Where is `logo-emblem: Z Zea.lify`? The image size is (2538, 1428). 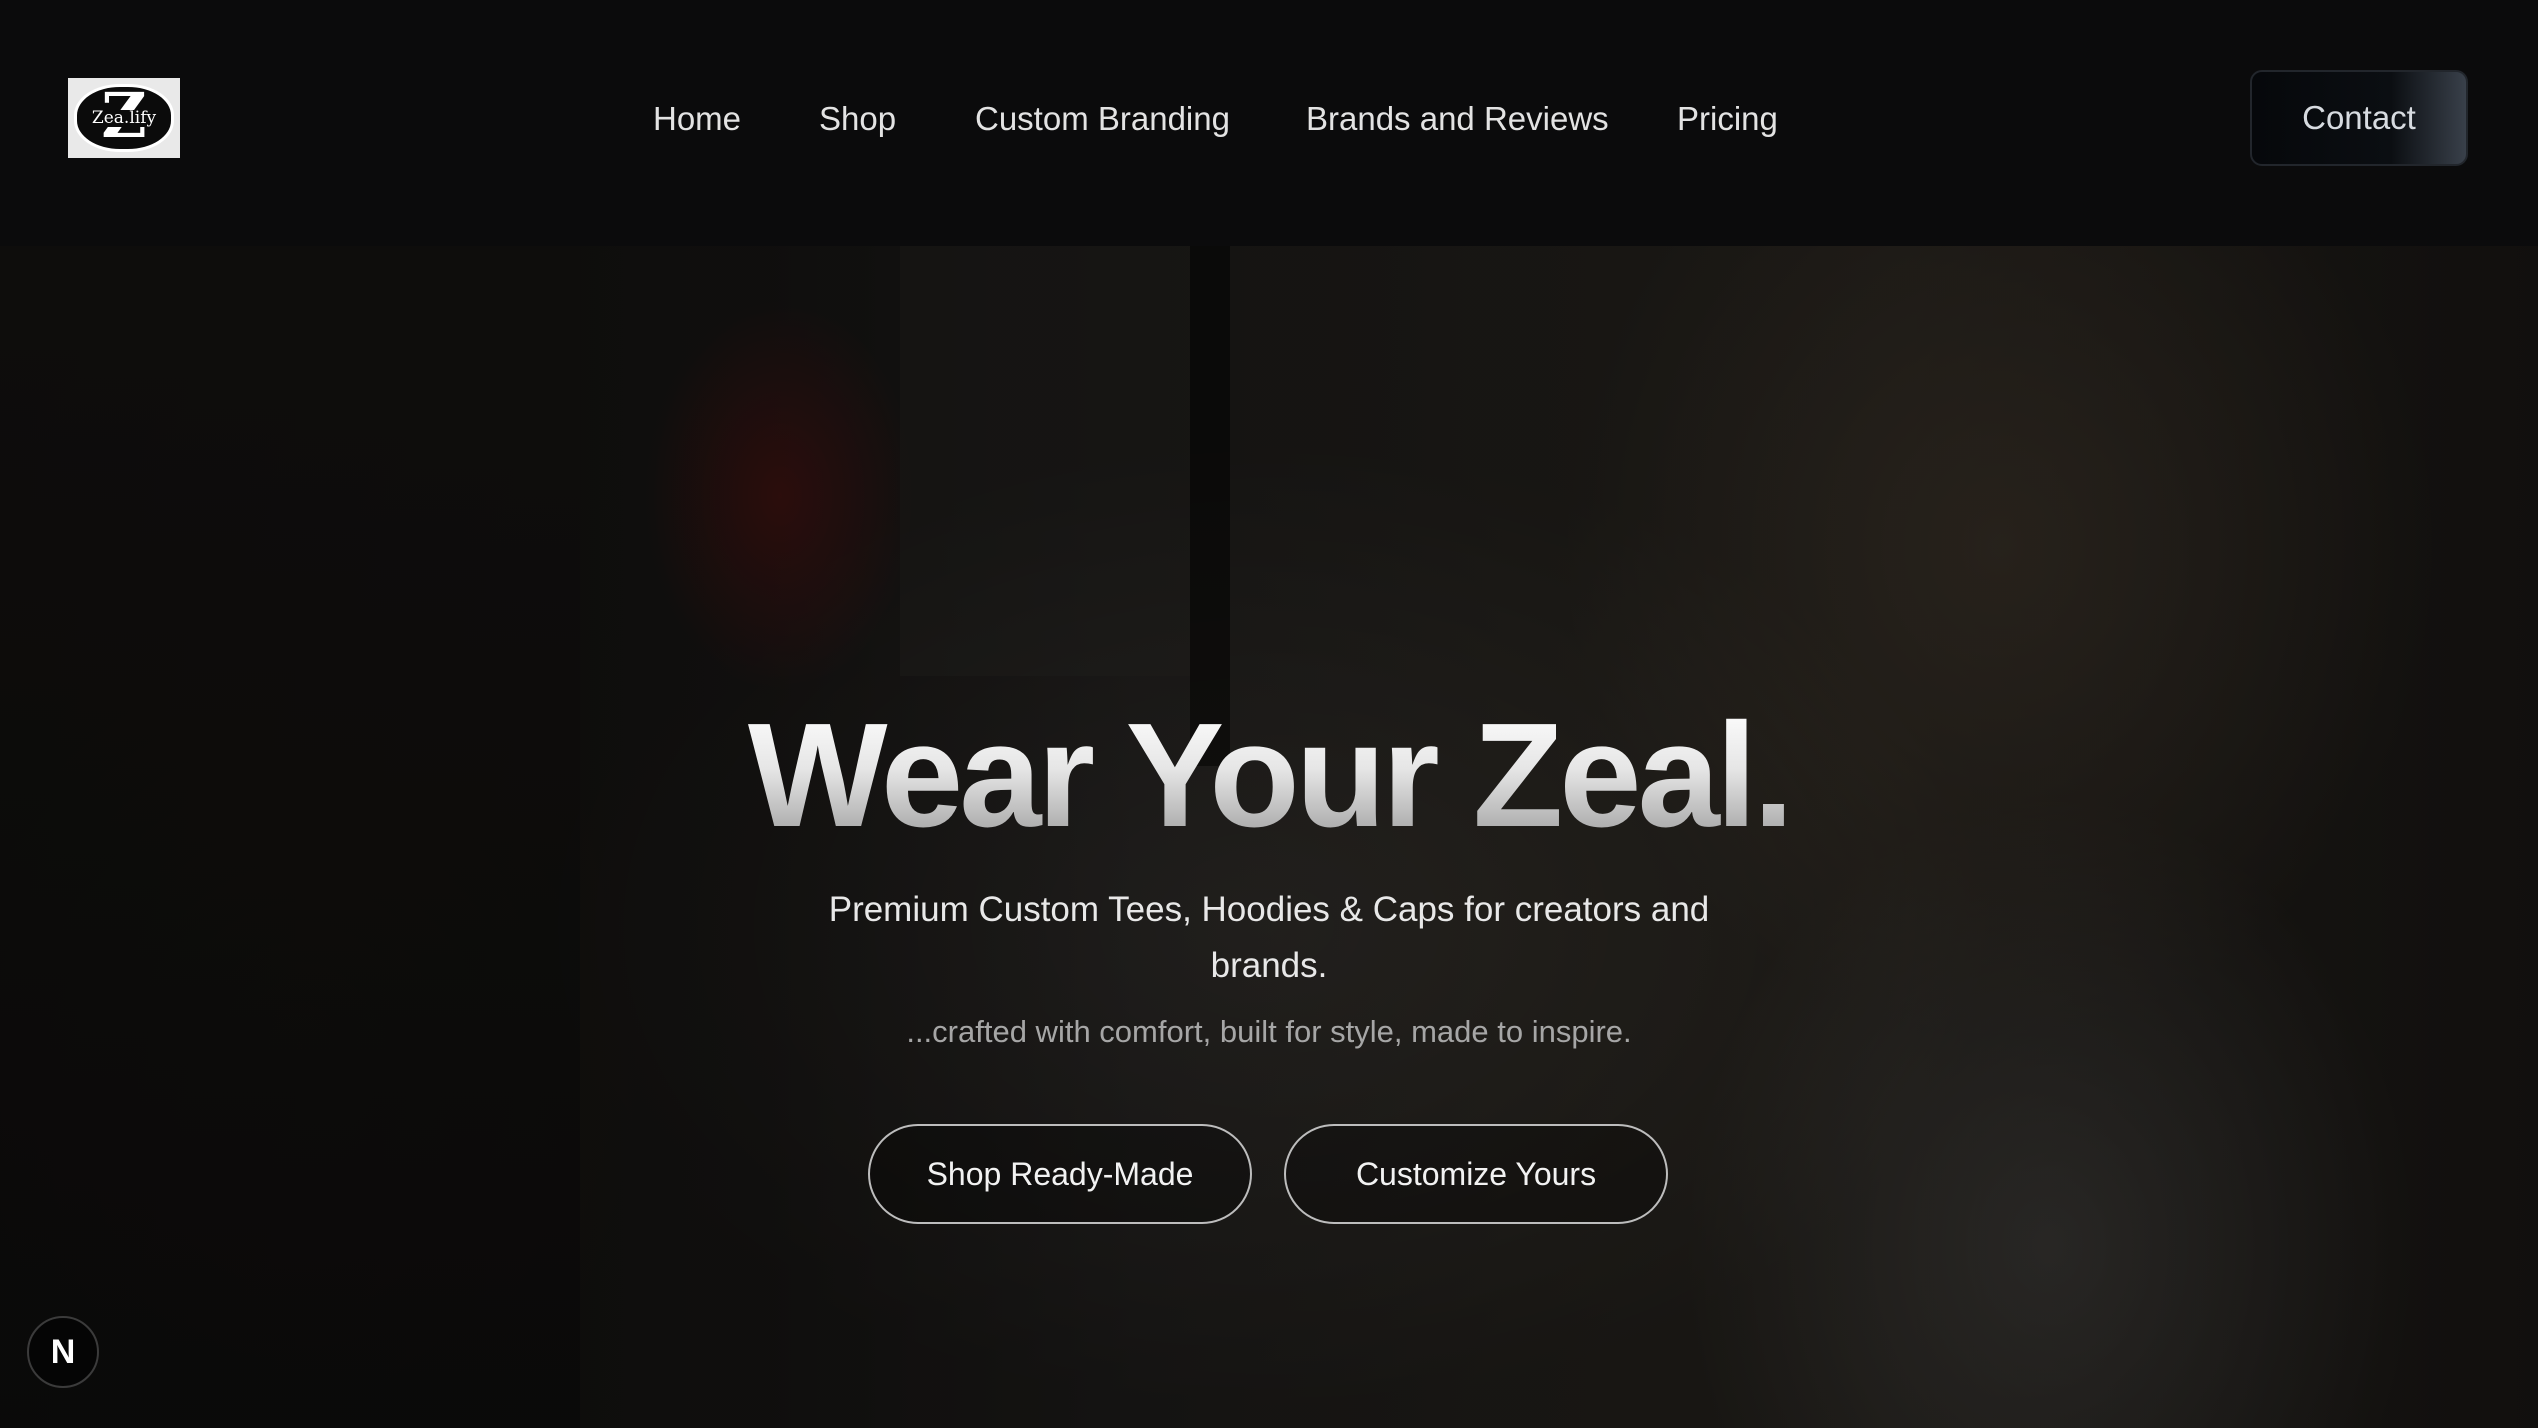 logo-emblem: Z Zea.lify is located at coordinates (124, 118).